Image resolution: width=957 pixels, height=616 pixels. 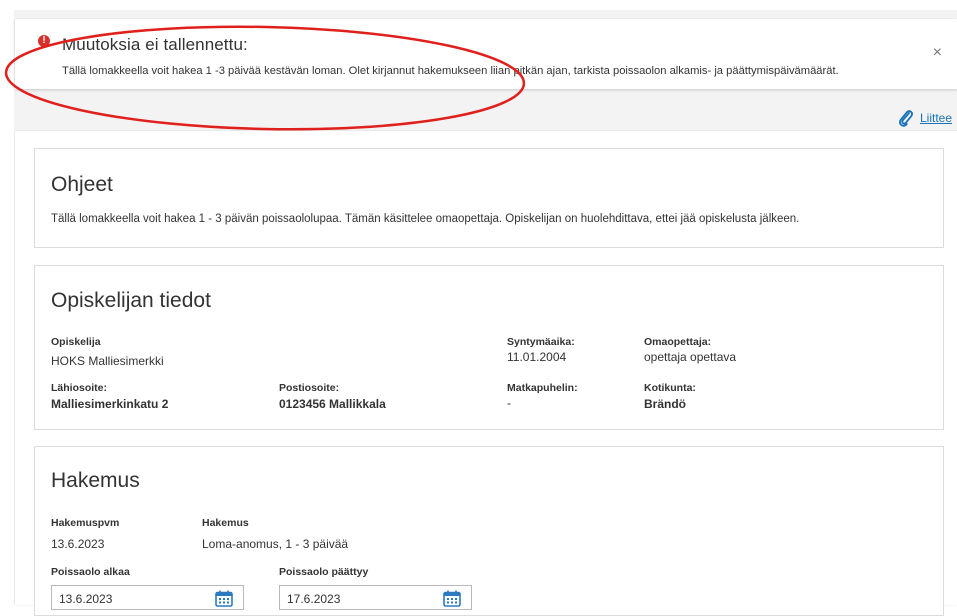 What do you see at coordinates (509, 403) in the screenshot?
I see `phone-value: -` at bounding box center [509, 403].